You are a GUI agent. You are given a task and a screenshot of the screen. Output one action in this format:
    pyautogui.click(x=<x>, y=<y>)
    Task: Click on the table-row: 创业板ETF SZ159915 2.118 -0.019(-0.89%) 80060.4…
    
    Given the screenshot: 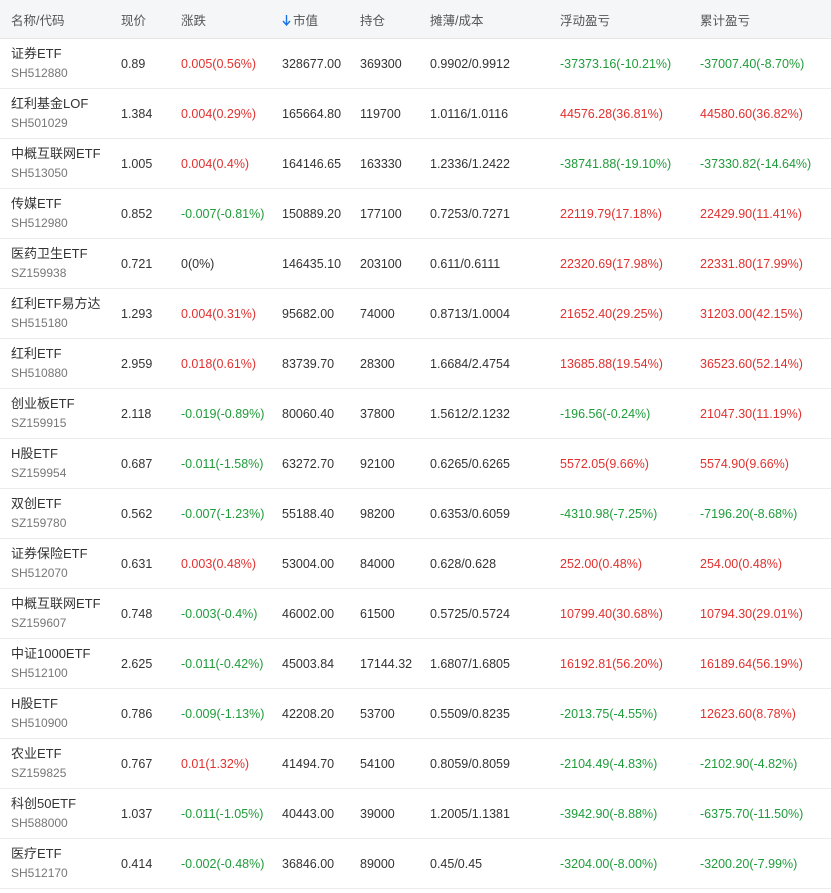 What is the action you would take?
    pyautogui.click(x=415, y=413)
    